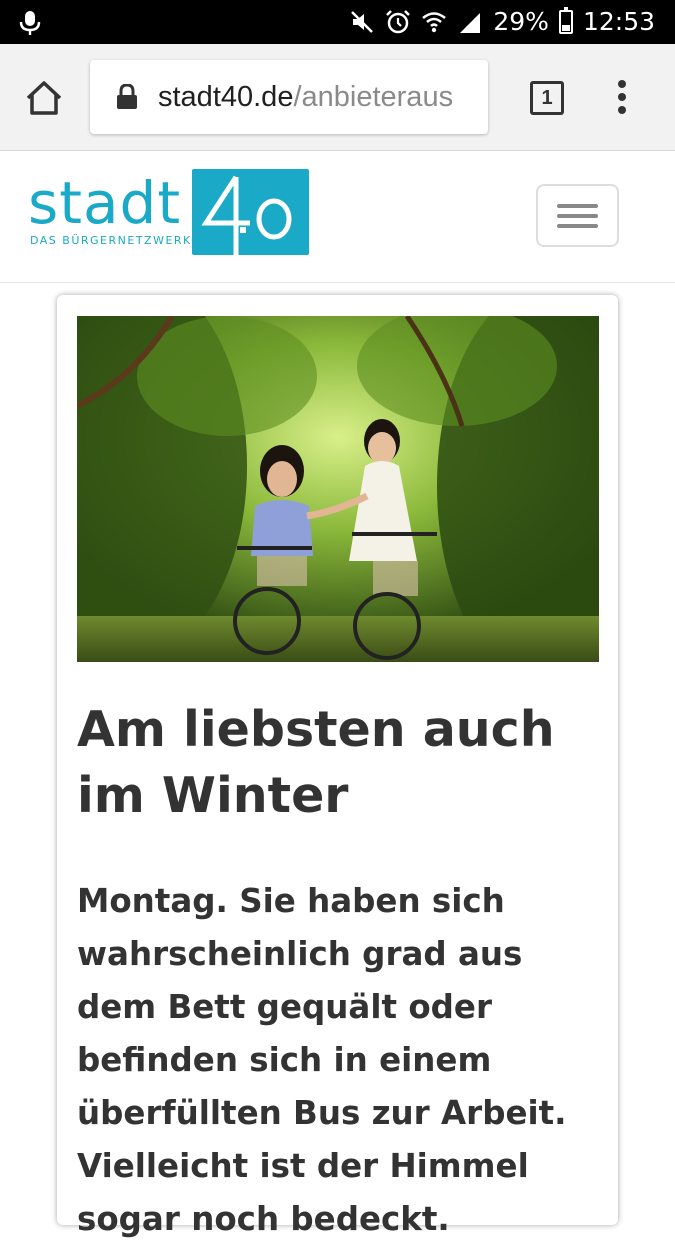 Image resolution: width=675 pixels, height=1246 pixels. I want to click on url-text: stadt40.de/anbieteraus, so click(305, 97).